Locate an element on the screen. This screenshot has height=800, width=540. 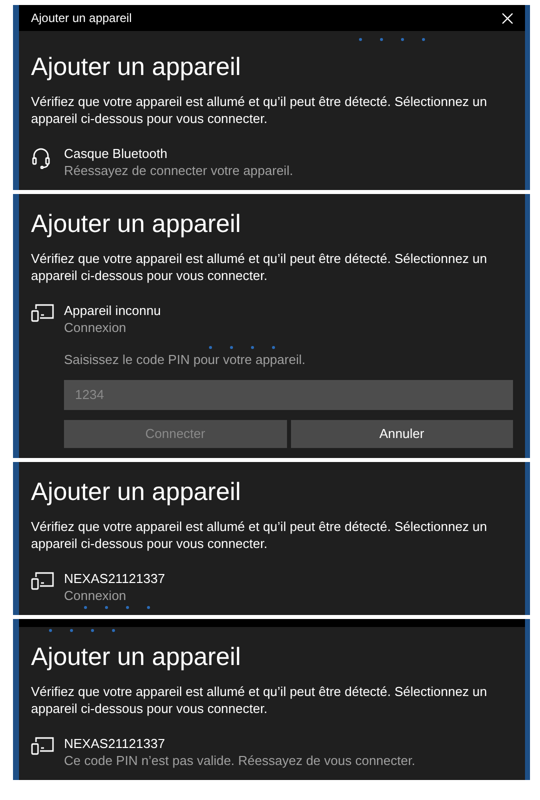
headset-icon is located at coordinates (41, 158).